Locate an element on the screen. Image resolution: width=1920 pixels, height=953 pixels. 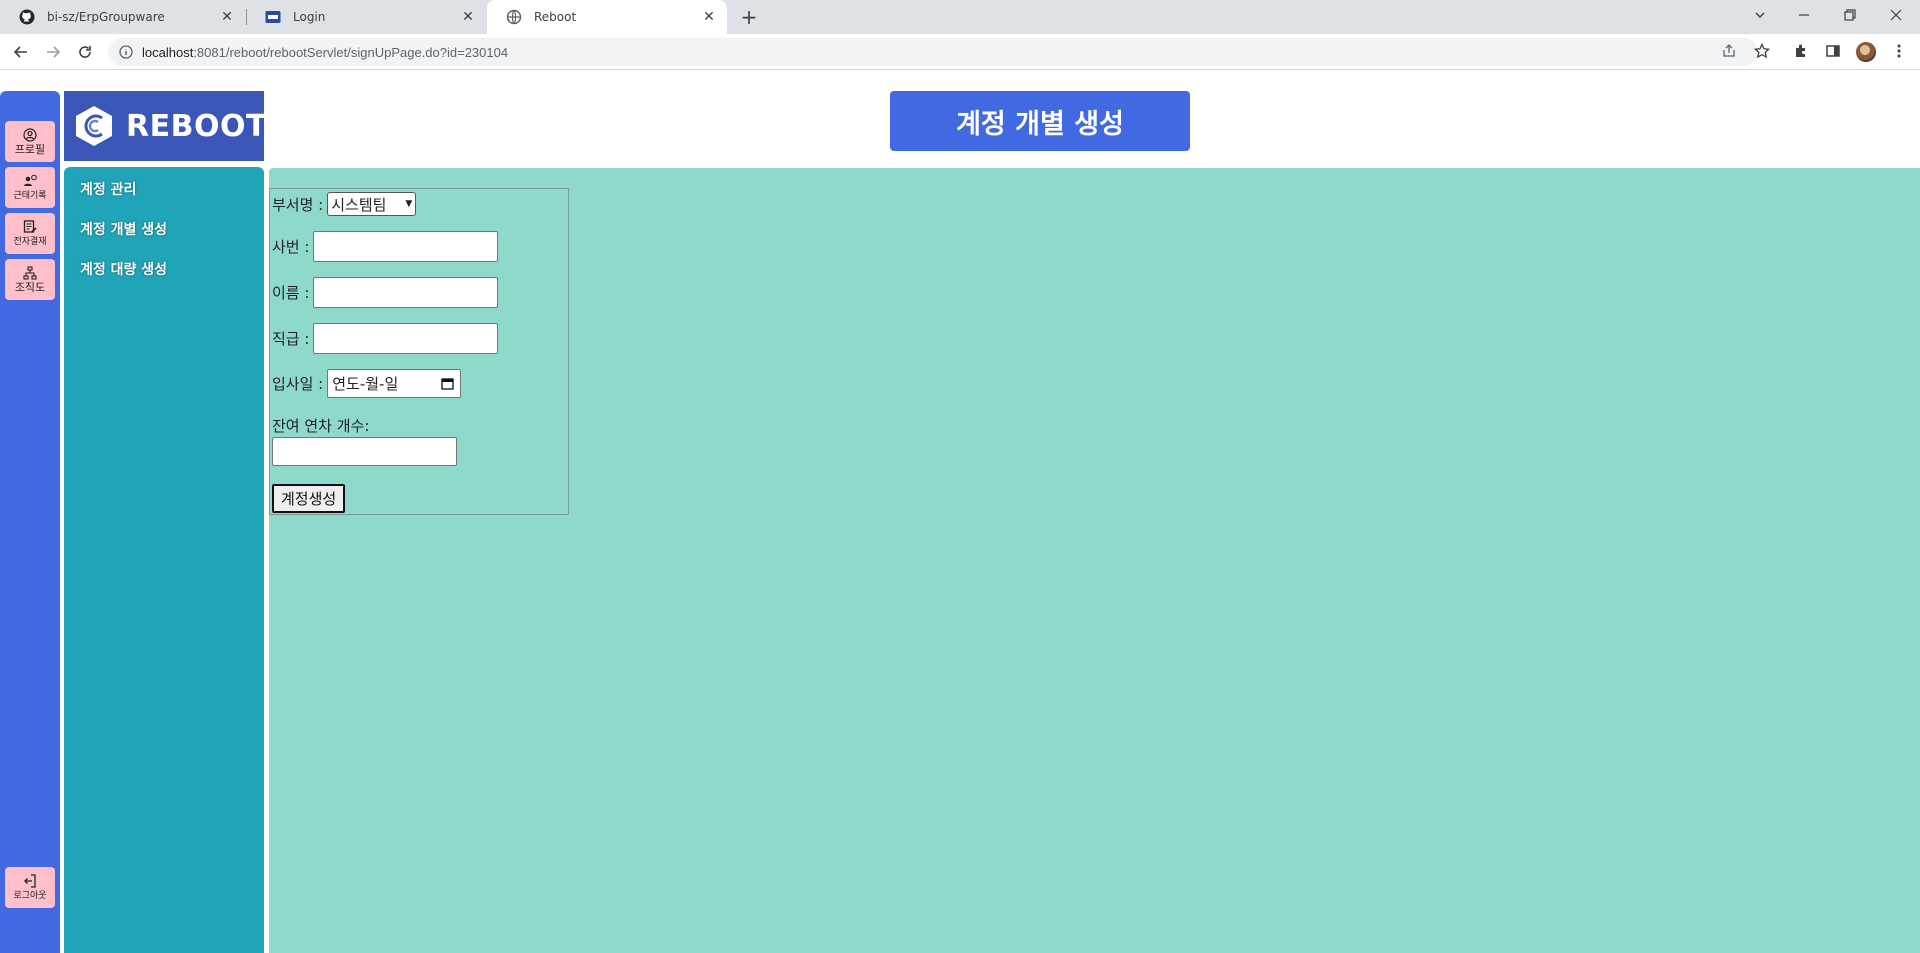
side-panel-icon is located at coordinates (1833, 51).